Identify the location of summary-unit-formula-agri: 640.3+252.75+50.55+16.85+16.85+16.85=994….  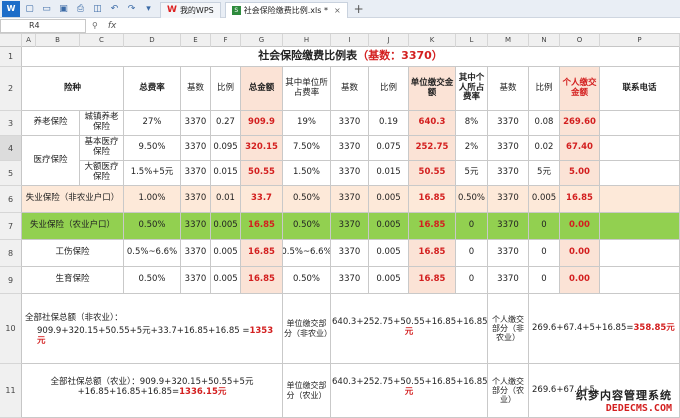
(409, 391).